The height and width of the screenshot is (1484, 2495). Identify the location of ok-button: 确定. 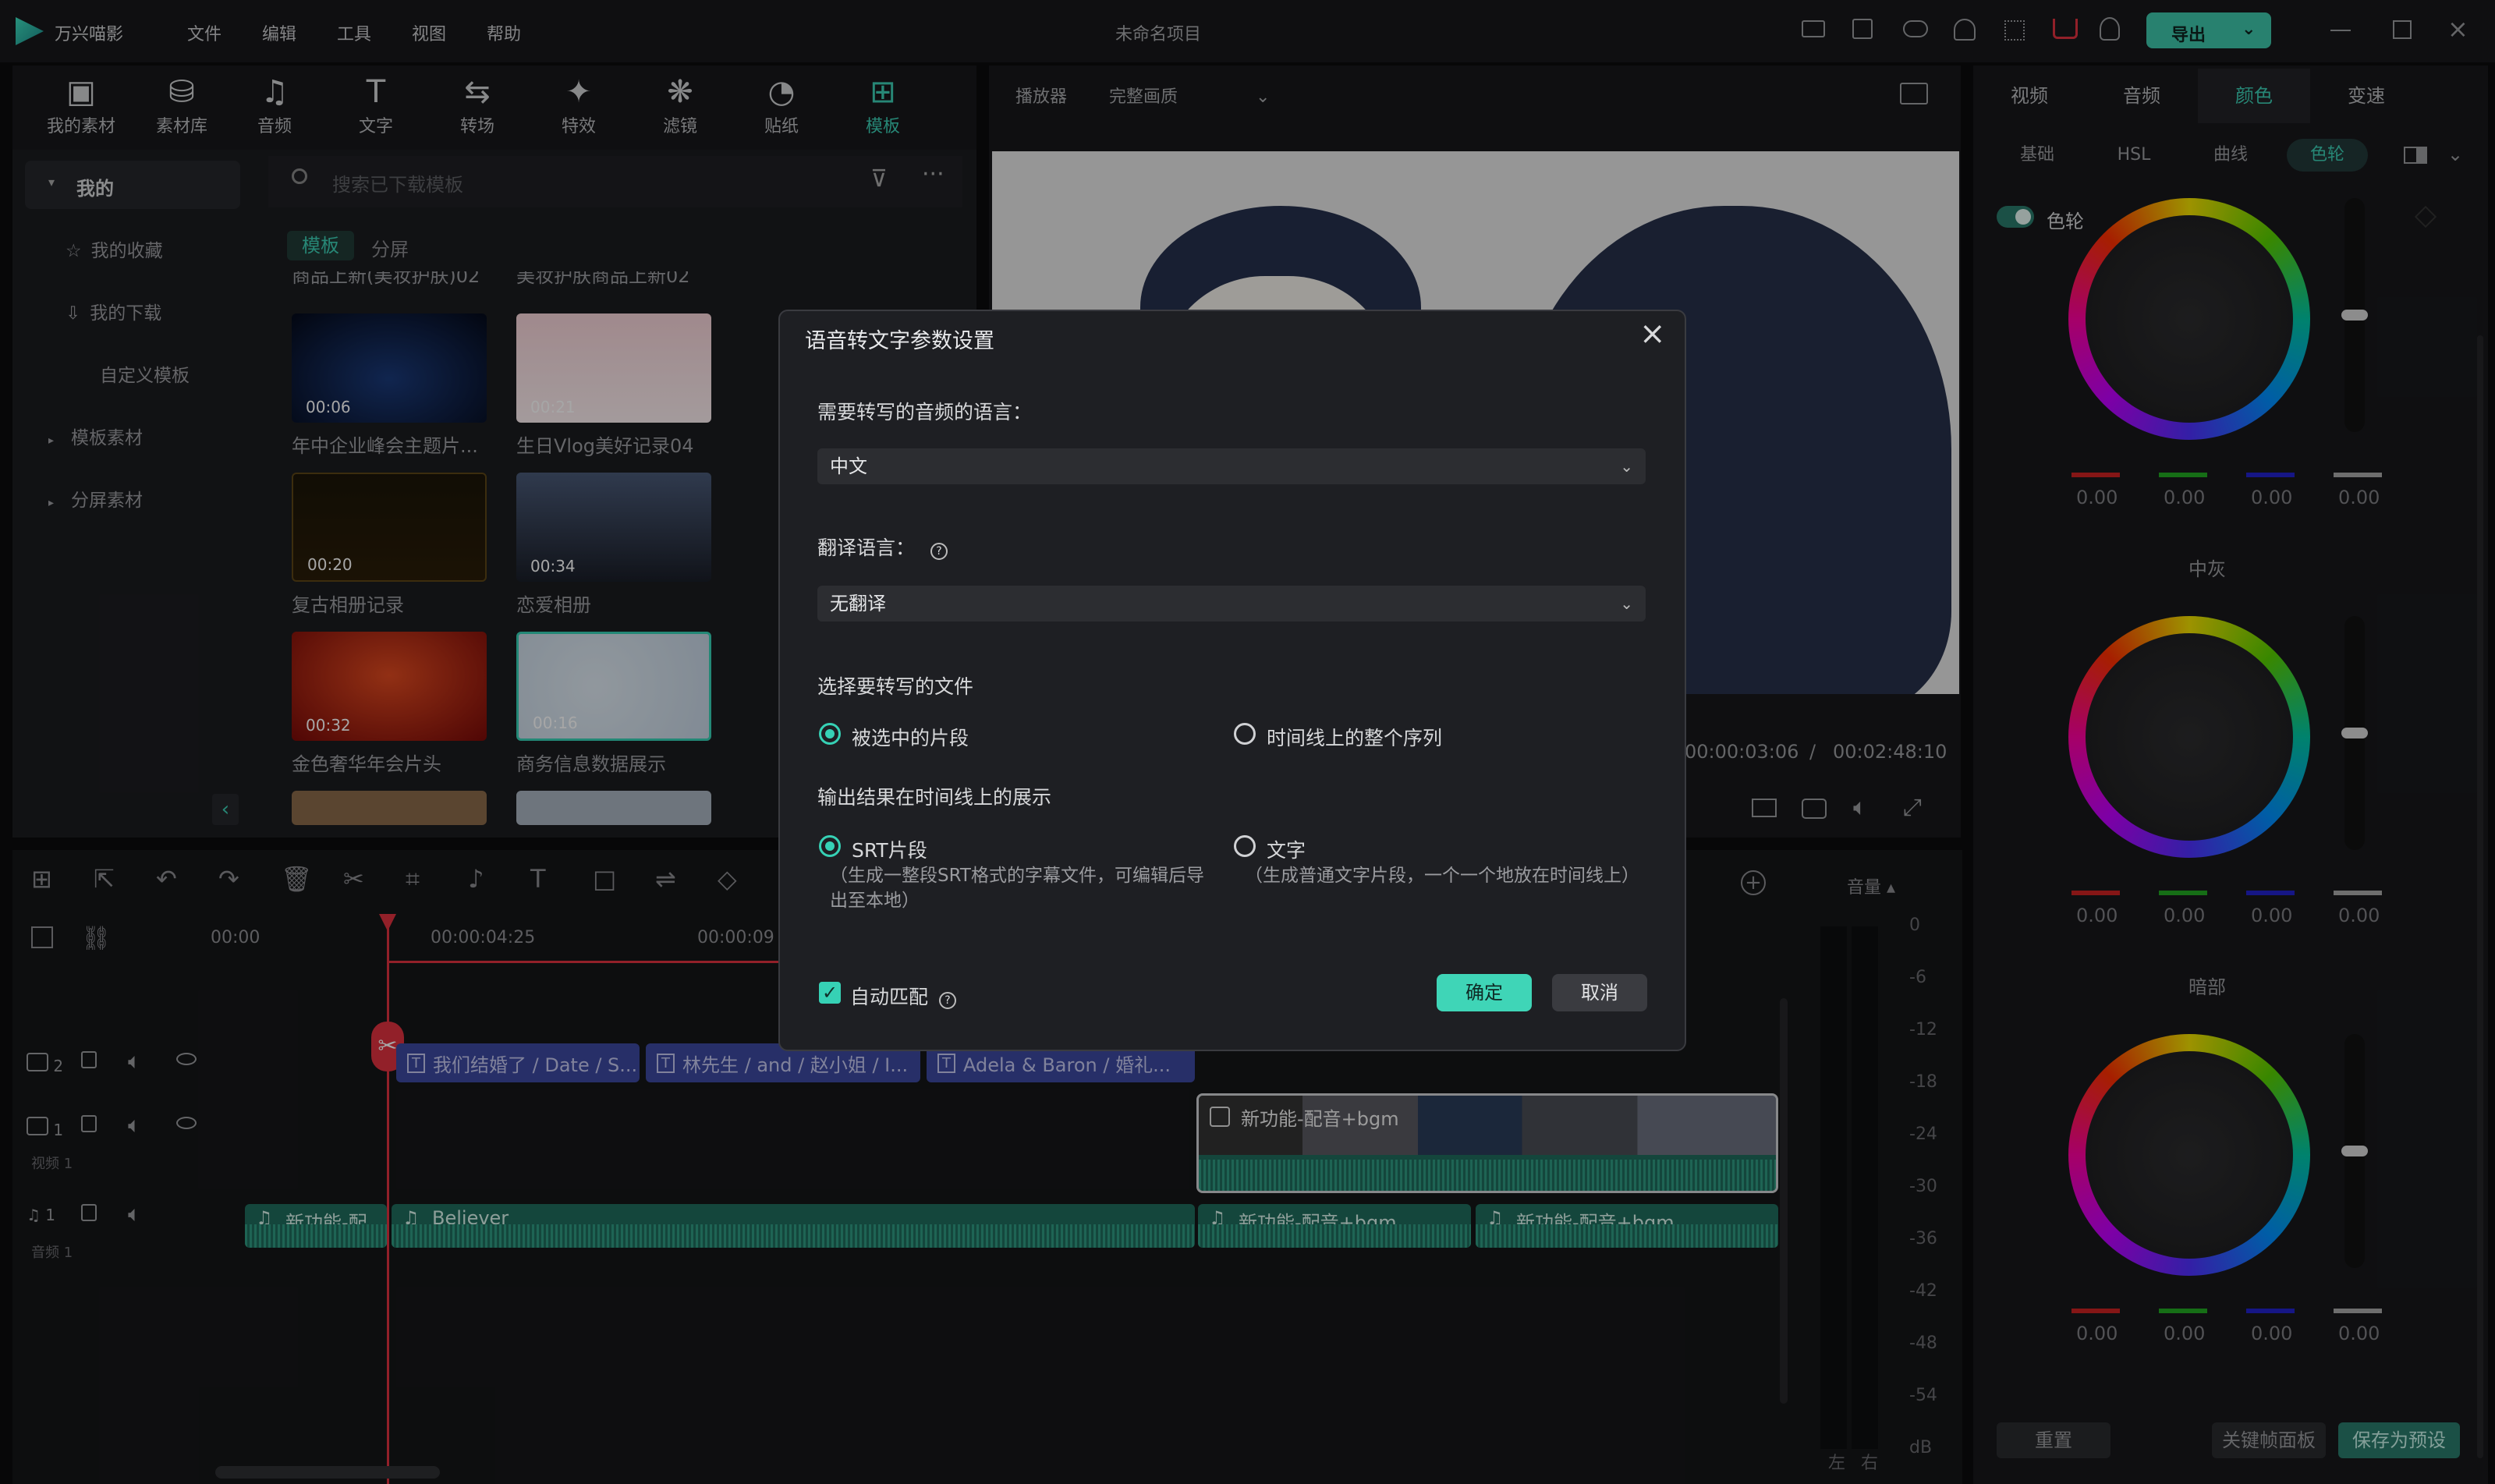
(1484, 992).